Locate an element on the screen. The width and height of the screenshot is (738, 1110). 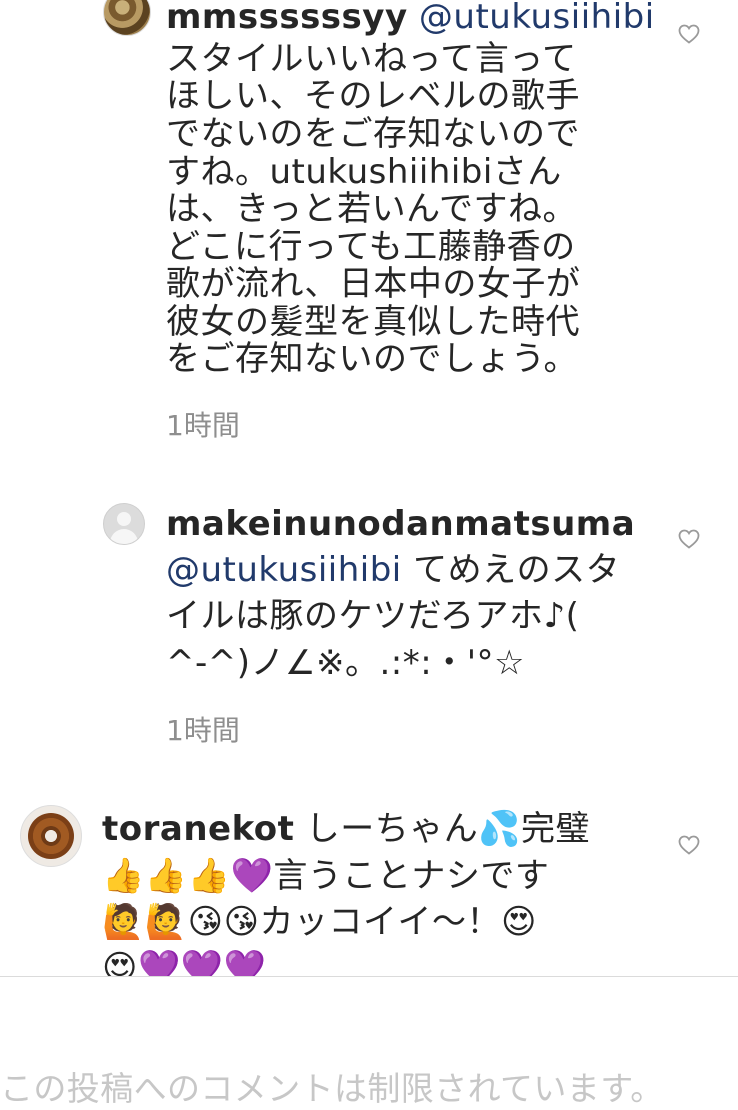
comment-body-line: すね。utukushiihibiさん is located at coordinates (364, 172).